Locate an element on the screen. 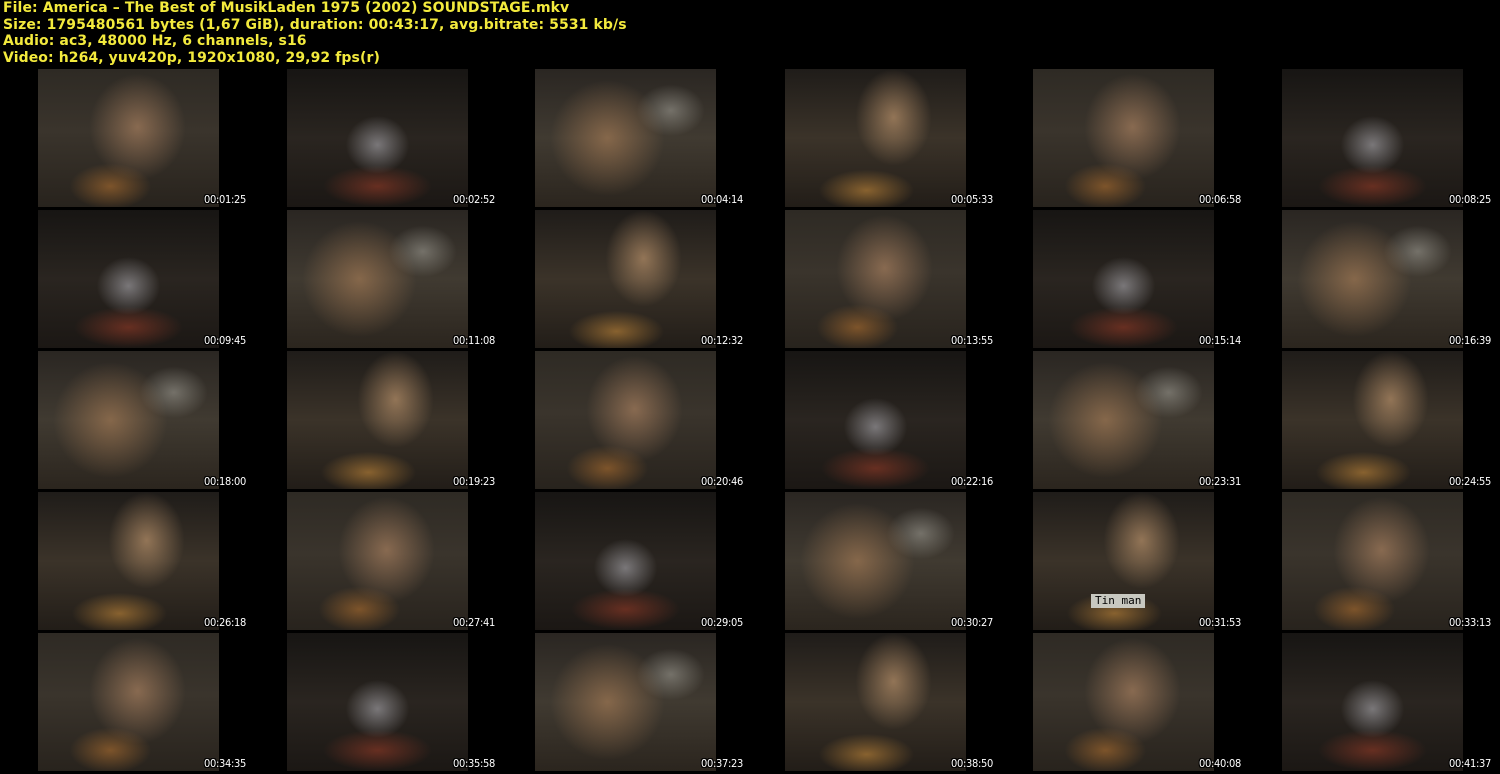 This screenshot has height=774, width=1500. thumbnail: 00:27:41 is located at coordinates (392, 561).